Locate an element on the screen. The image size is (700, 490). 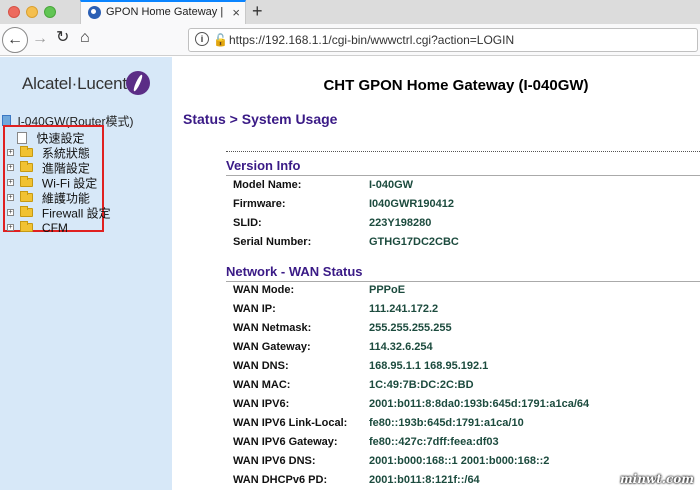
row-label: WAN IPV6 Link-Local: is located at coordinates (290, 423).